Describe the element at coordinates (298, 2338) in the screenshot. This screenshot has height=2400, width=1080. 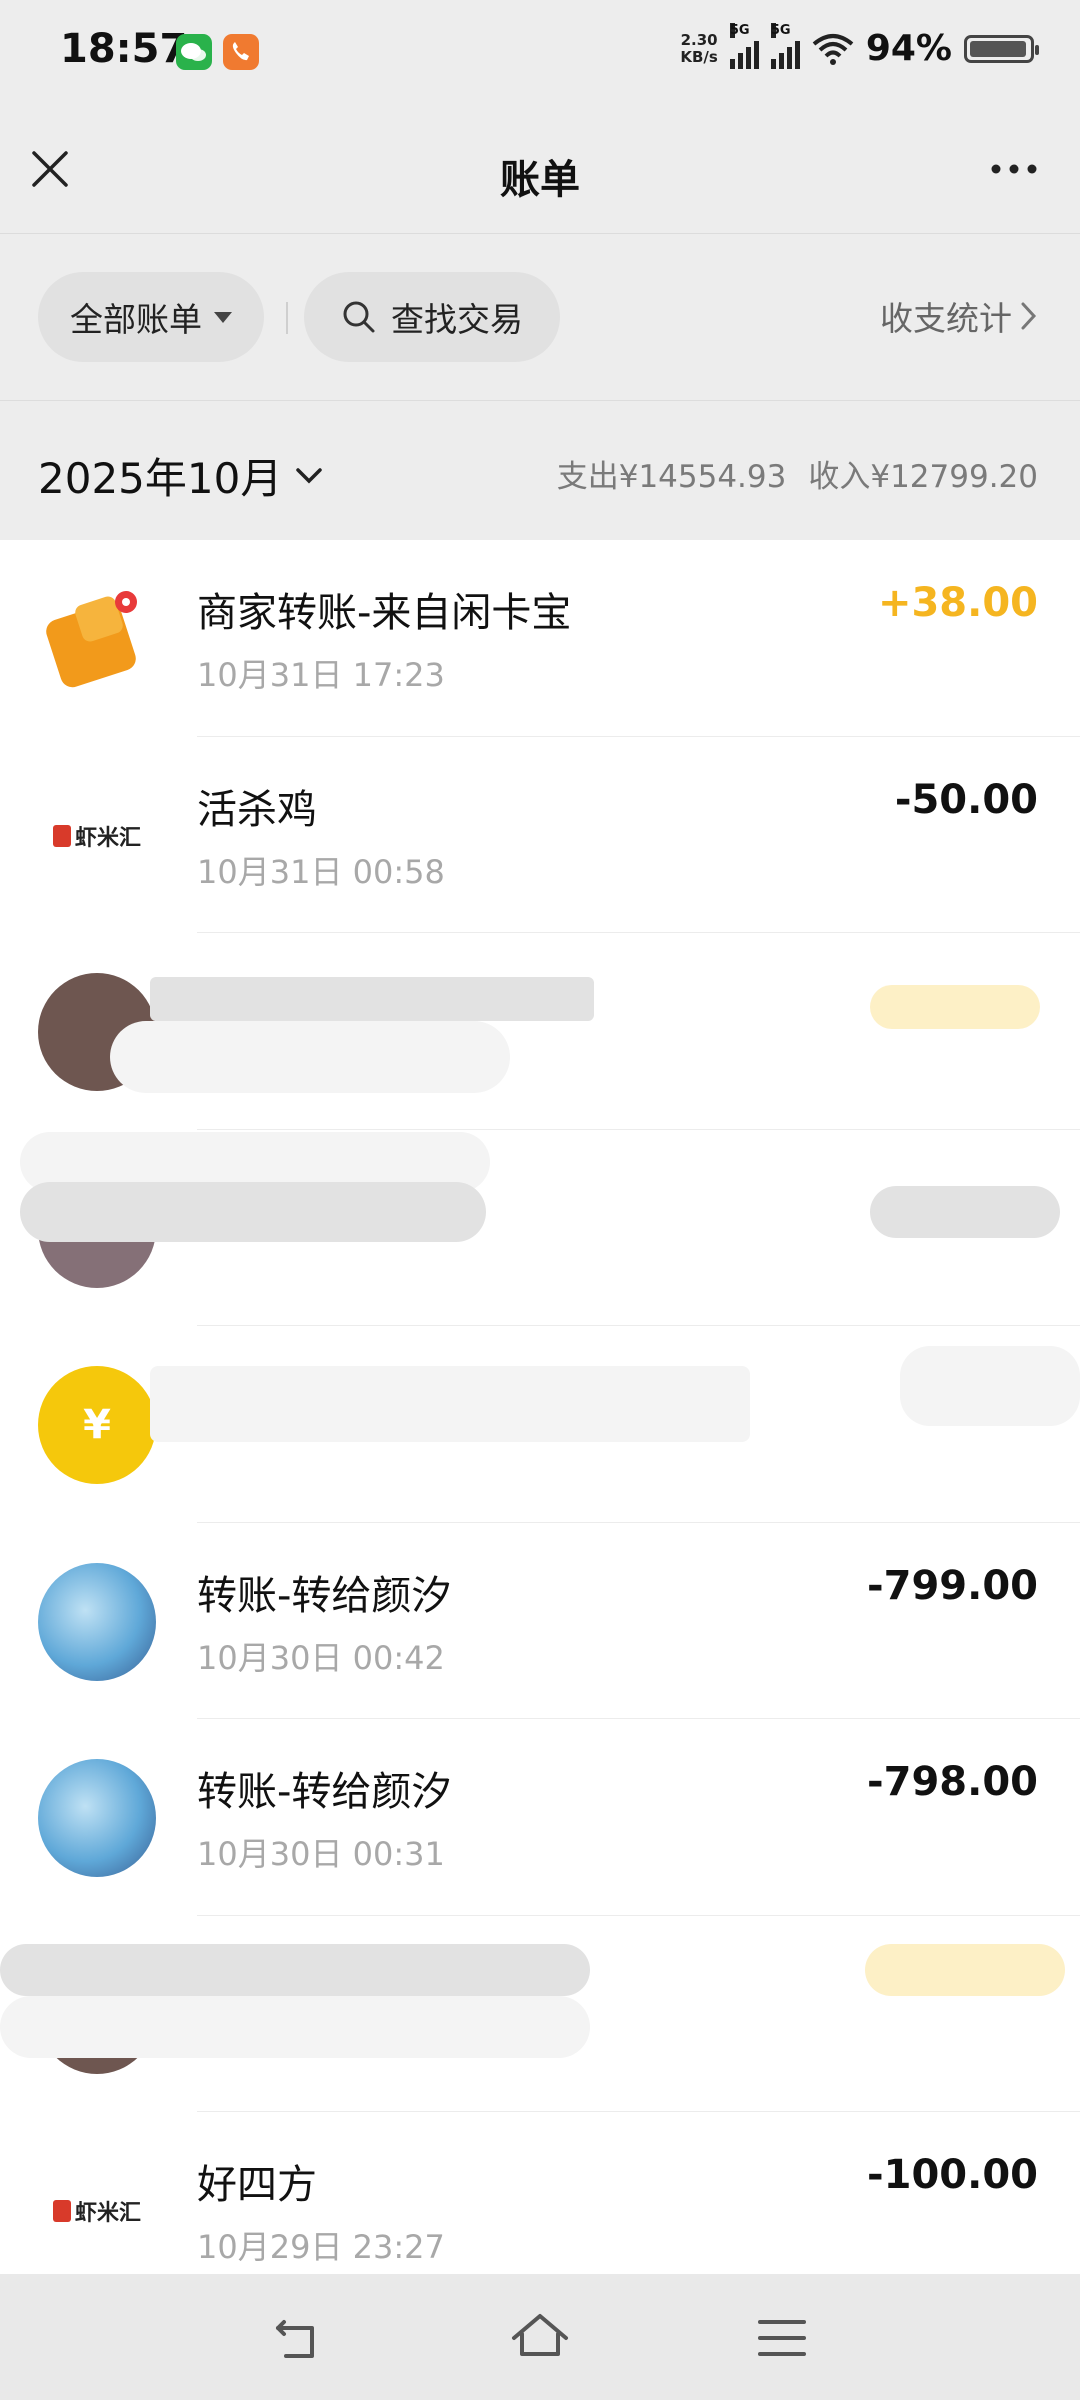
I see `back-icon` at that location.